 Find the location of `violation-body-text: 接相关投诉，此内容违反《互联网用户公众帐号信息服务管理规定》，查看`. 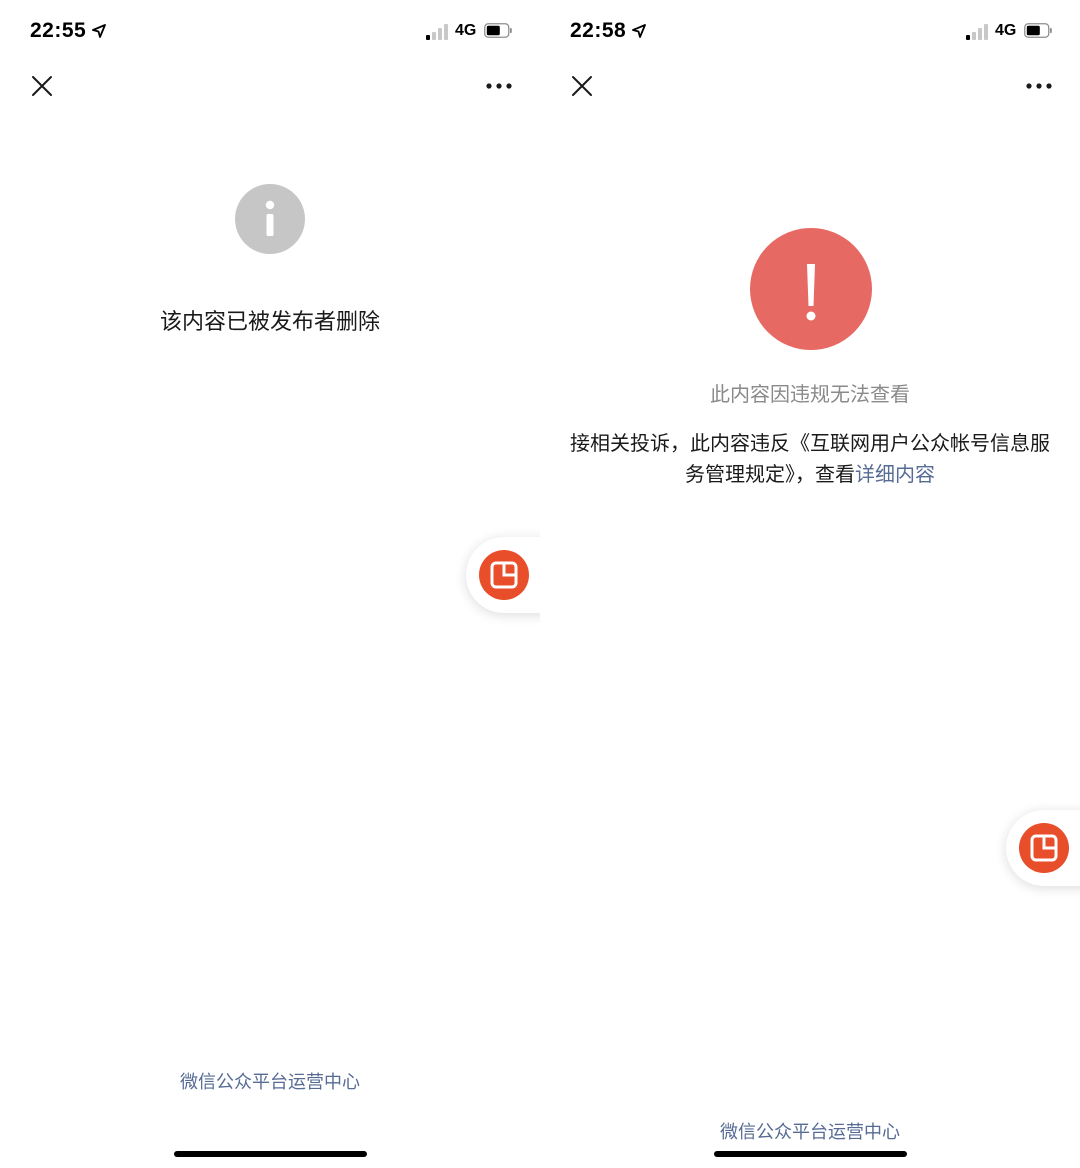

violation-body-text: 接相关投诉，此内容违反《互联网用户公众帐号信息服务管理规定》，查看 is located at coordinates (810, 458).